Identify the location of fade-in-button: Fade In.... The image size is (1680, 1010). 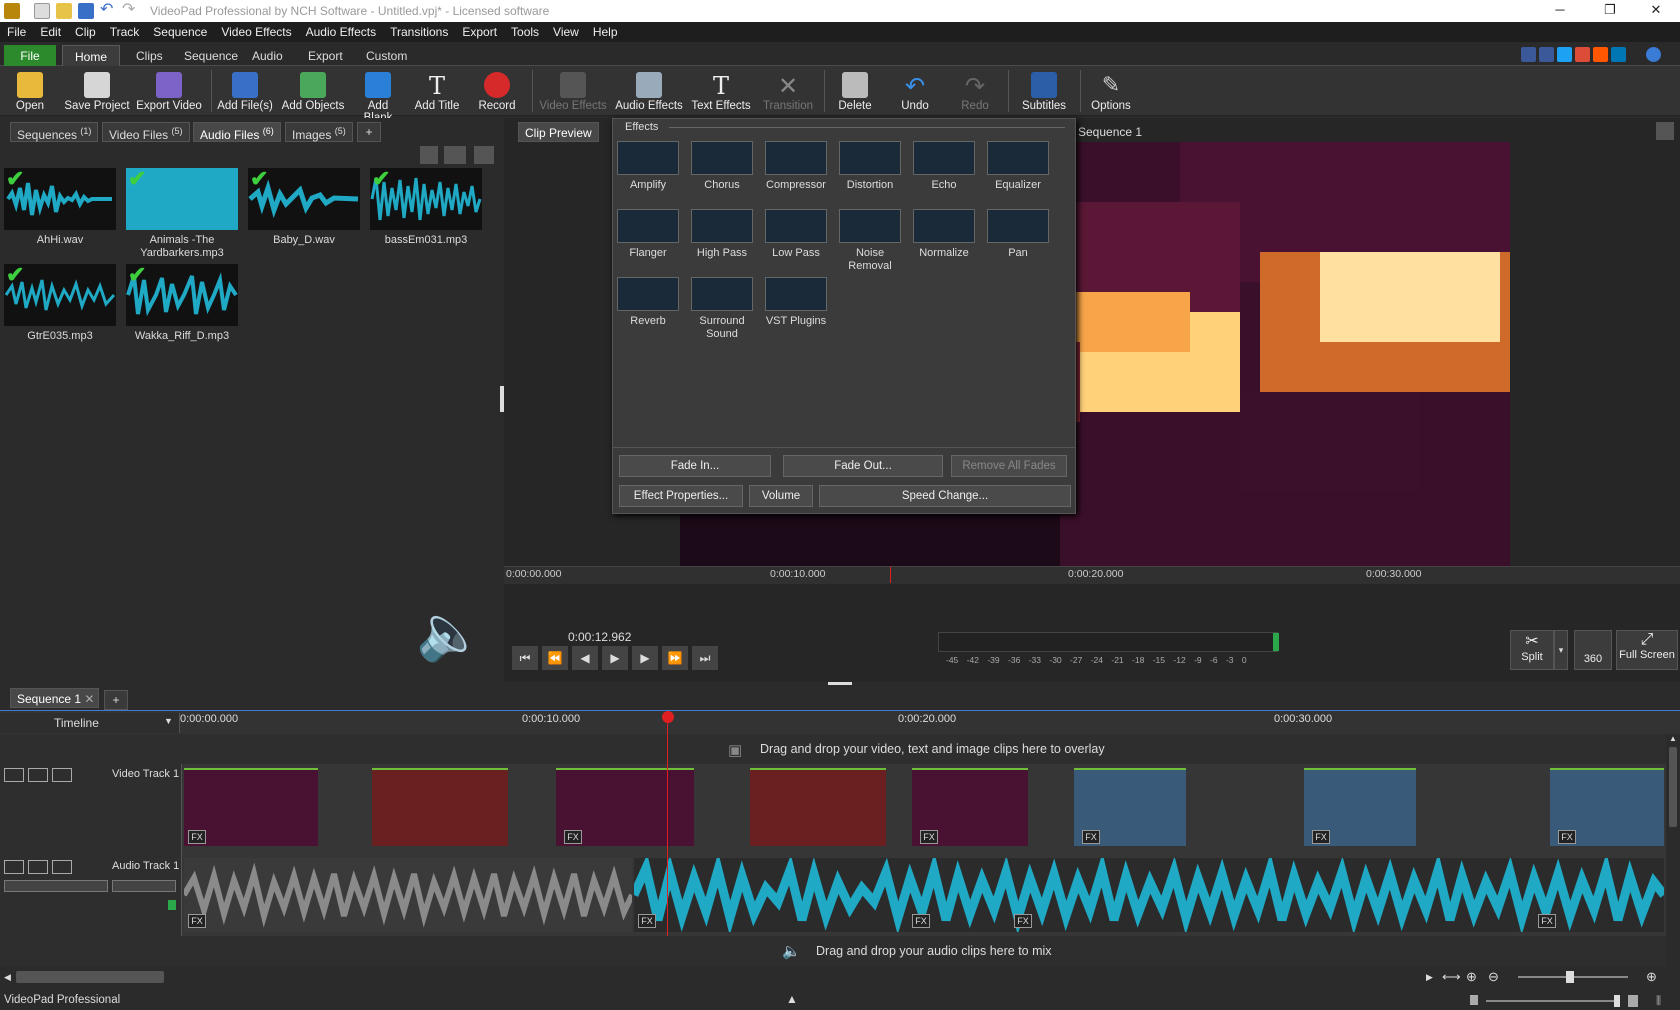
(695, 466).